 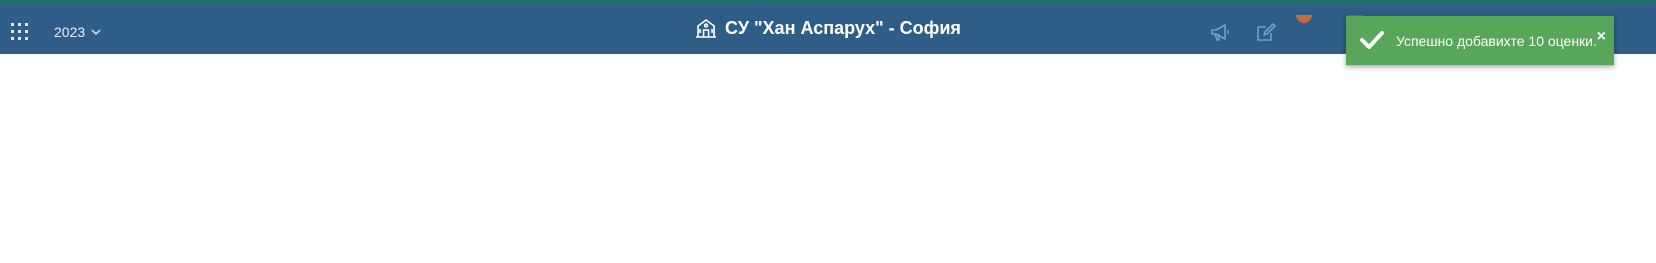 I want to click on notification-indicator, so click(x=1304, y=19).